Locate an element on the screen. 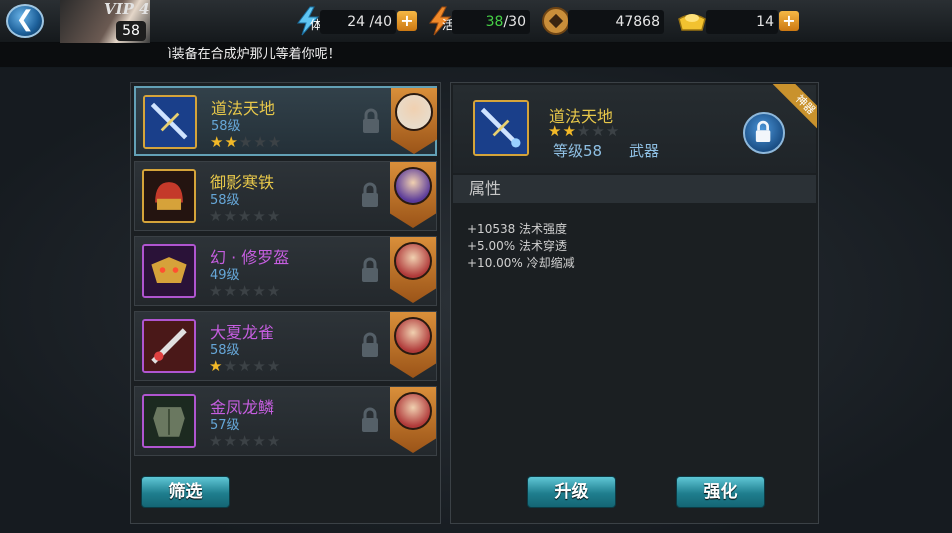 The height and width of the screenshot is (533, 952). coins-value: 47868 is located at coordinates (616, 22).